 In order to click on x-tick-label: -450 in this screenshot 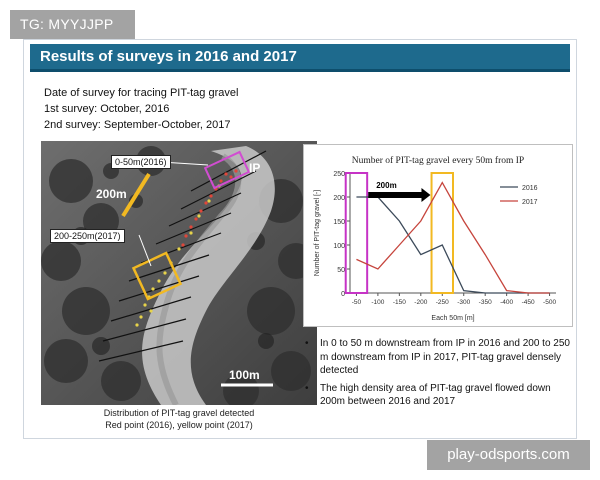, I will do `click(528, 302)`.